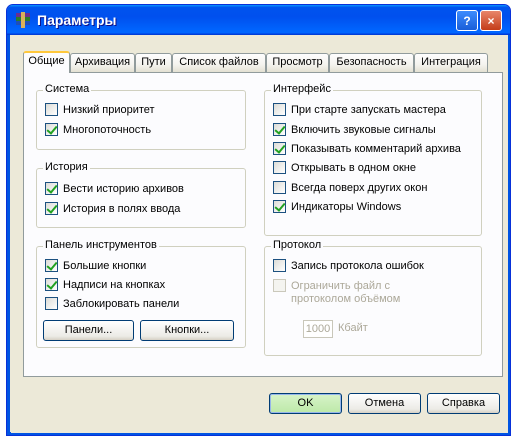 This screenshot has height=440, width=517. I want to click on tab-integration: Интеграция, so click(451, 62).